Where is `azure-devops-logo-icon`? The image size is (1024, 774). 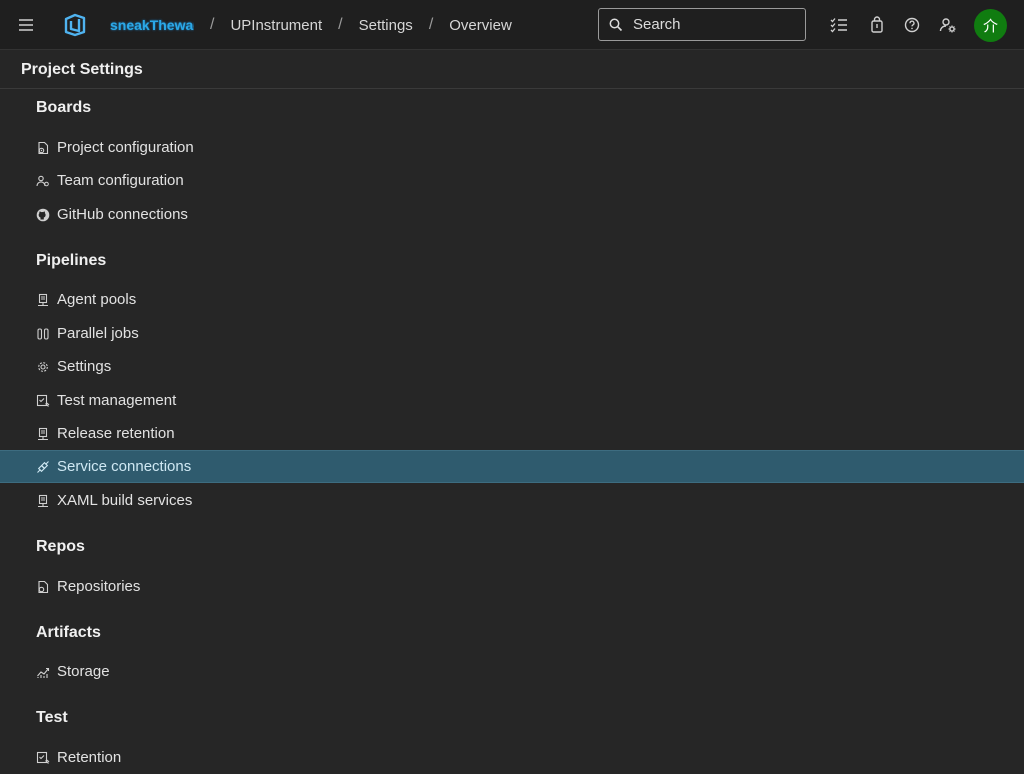 azure-devops-logo-icon is located at coordinates (75, 25).